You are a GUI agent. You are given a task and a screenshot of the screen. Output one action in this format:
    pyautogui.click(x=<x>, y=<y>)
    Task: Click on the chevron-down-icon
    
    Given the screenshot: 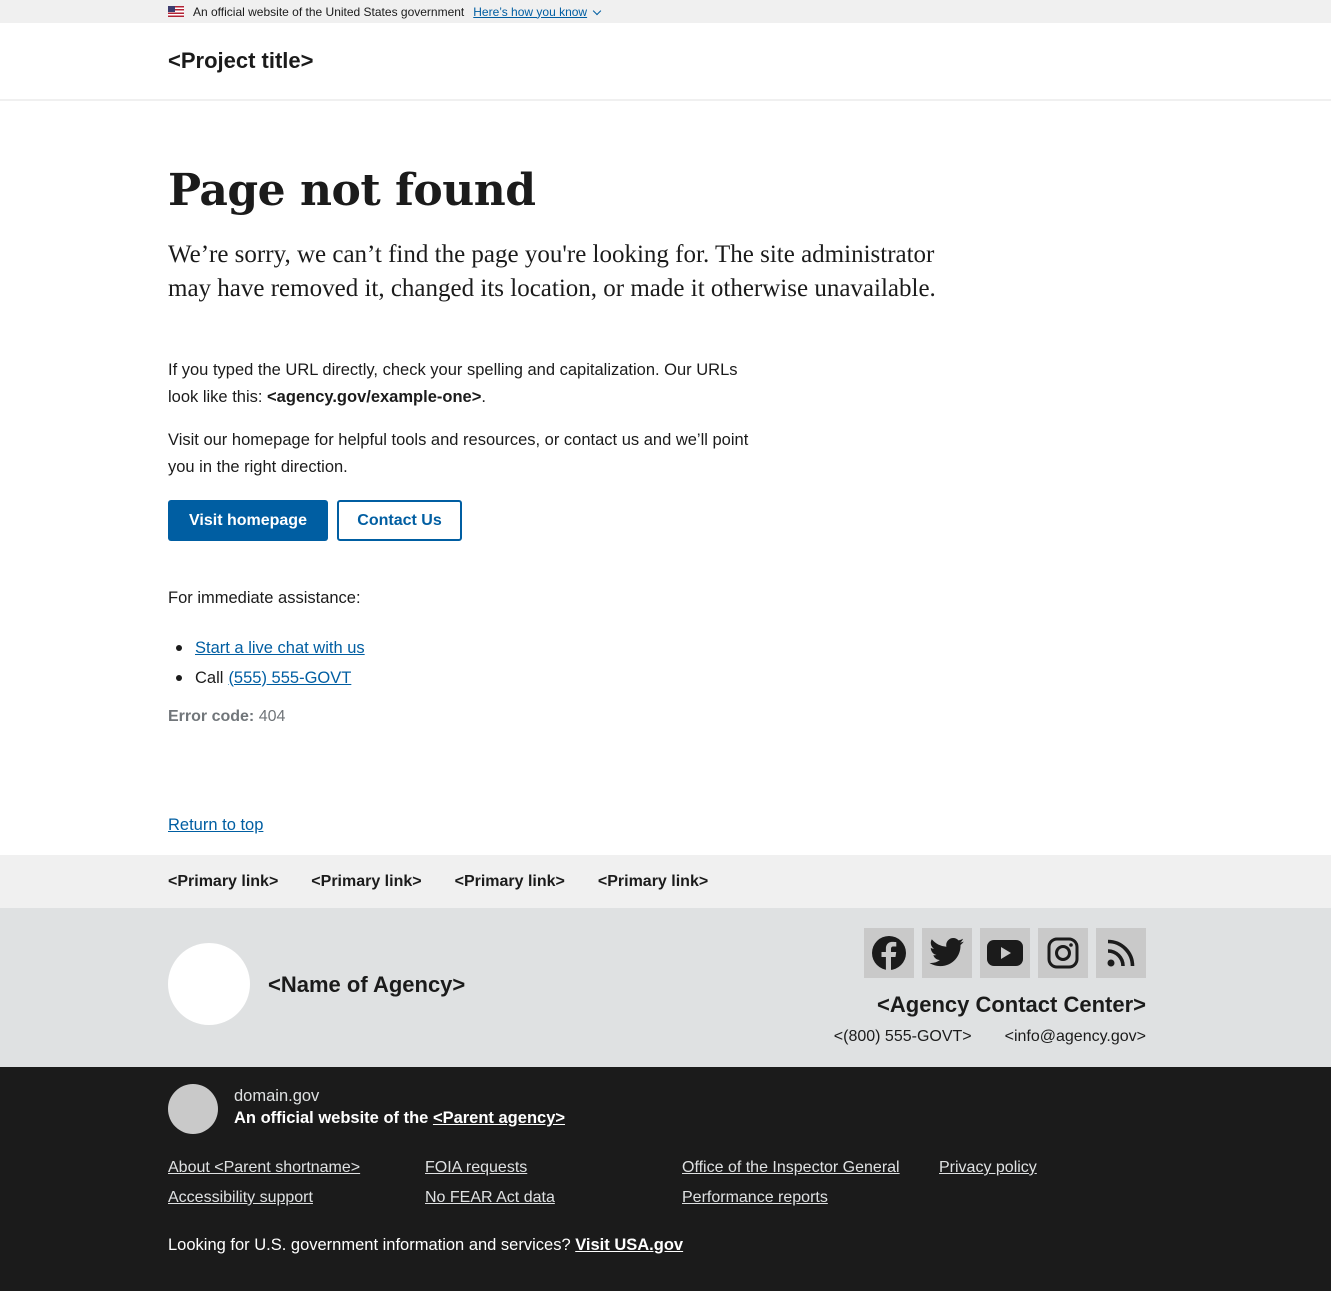 What is the action you would take?
    pyautogui.click(x=597, y=10)
    